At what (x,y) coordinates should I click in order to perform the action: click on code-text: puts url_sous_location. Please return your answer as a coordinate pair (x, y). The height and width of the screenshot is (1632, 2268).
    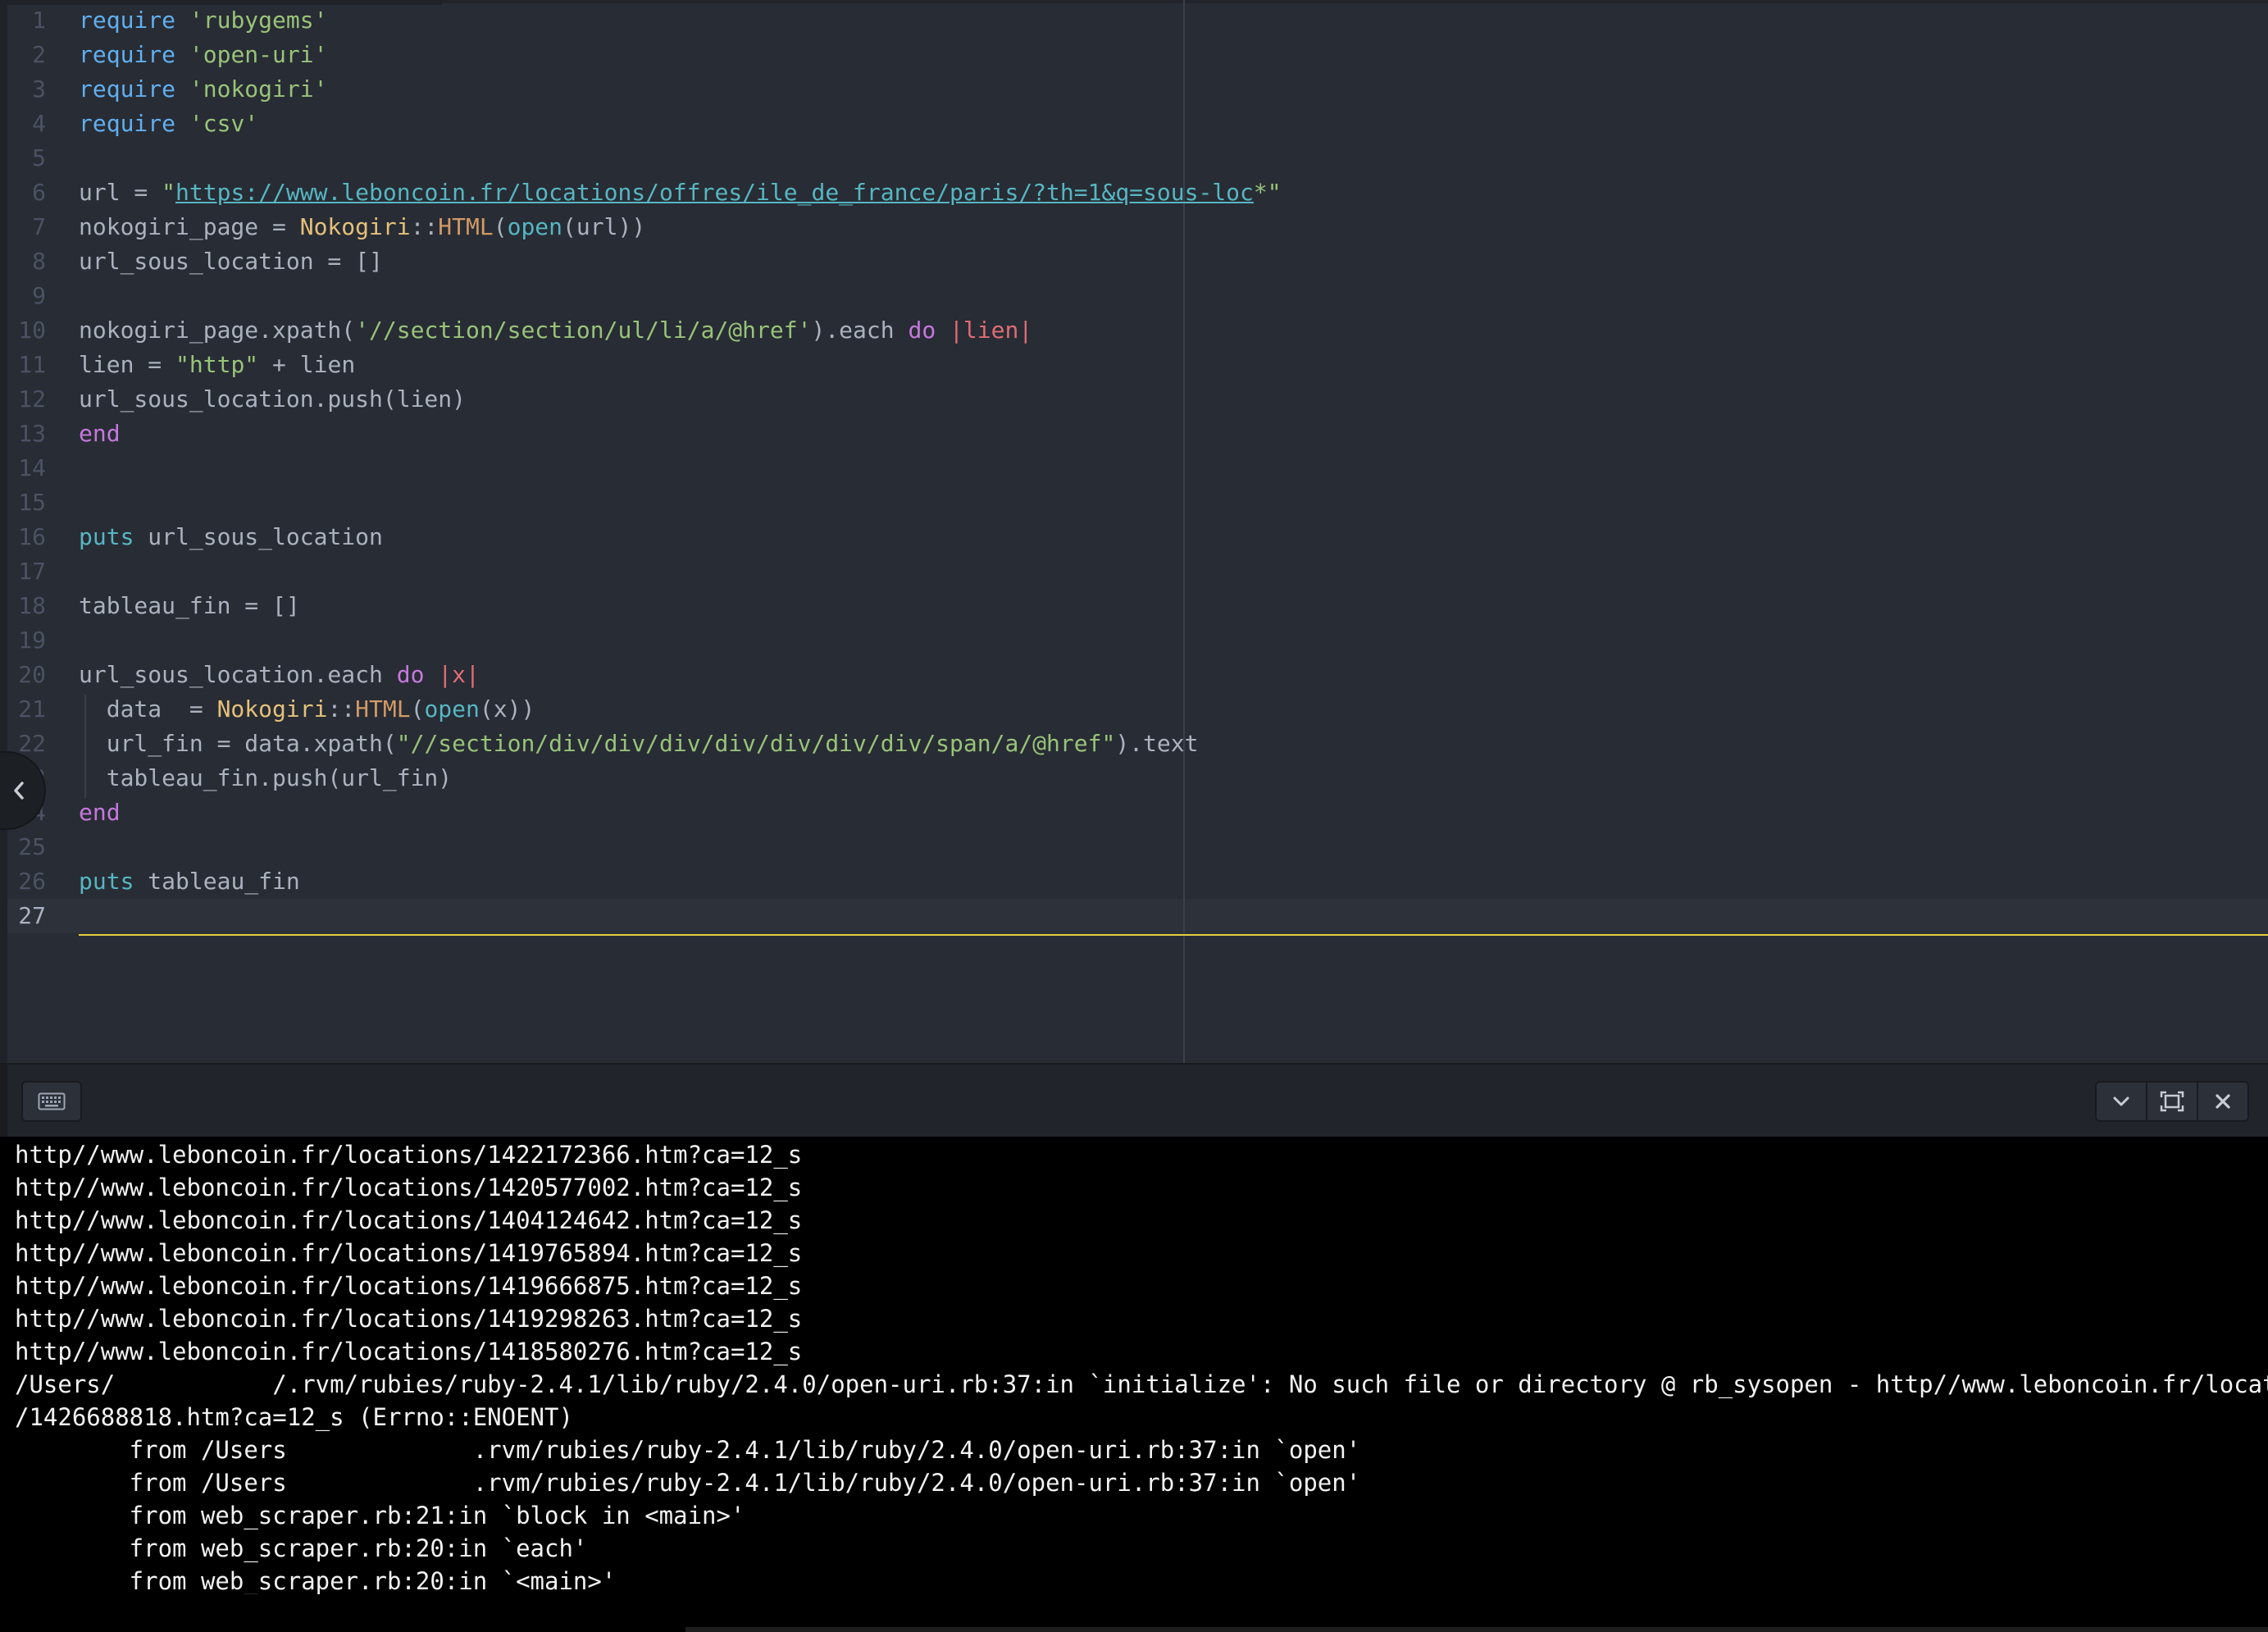
    Looking at the image, I should click on (231, 537).